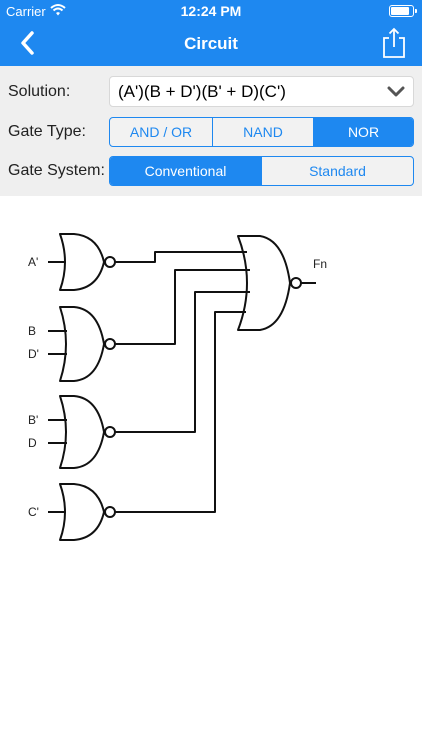 This screenshot has width=422, height=750. I want to click on gate-type-and-or: AND / OR, so click(161, 132).